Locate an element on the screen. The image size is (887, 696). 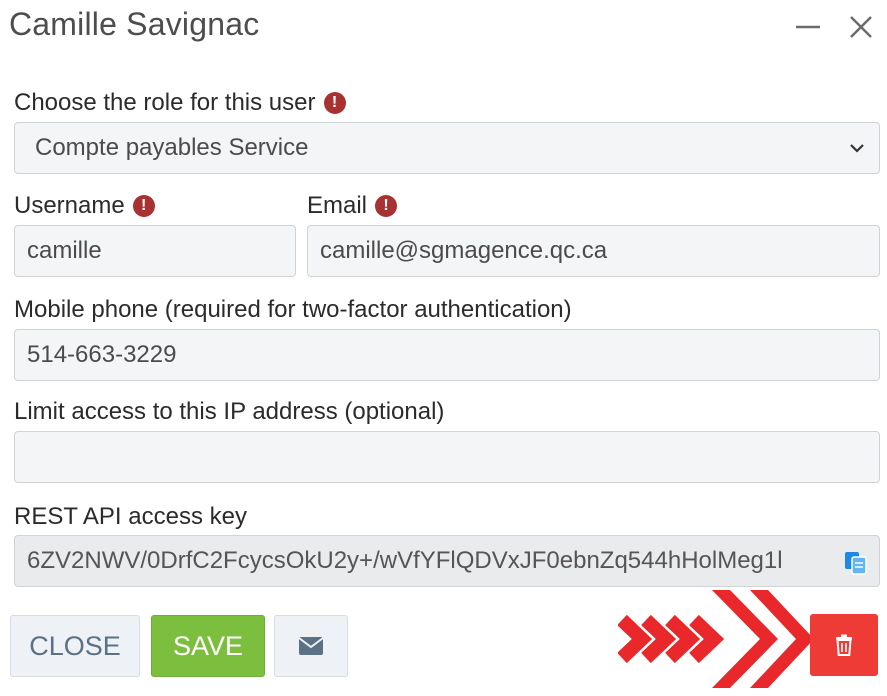
mobile-value: 514-663-3229 is located at coordinates (102, 354).